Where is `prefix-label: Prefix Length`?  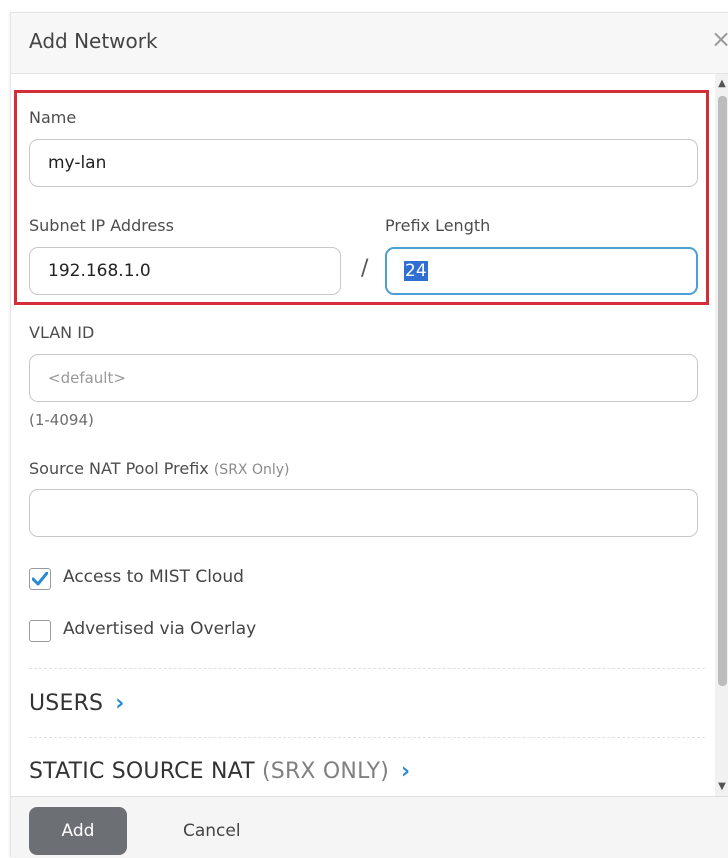
prefix-label: Prefix Length is located at coordinates (438, 225).